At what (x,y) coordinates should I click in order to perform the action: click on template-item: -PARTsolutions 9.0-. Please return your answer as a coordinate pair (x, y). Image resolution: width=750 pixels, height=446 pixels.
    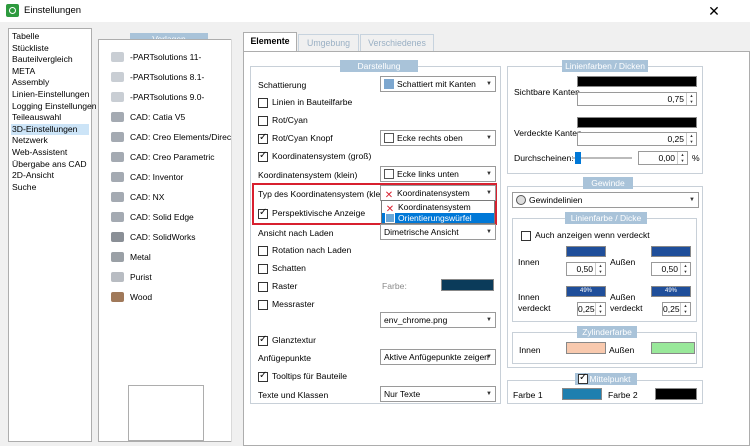
    Looking at the image, I should click on (165, 97).